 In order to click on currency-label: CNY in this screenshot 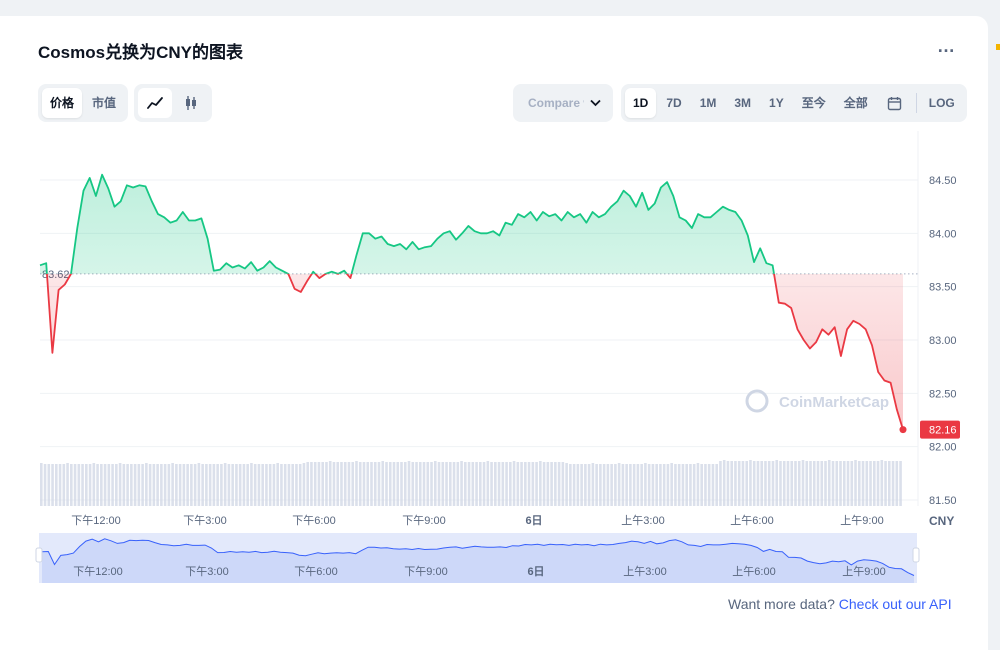, I will do `click(941, 521)`.